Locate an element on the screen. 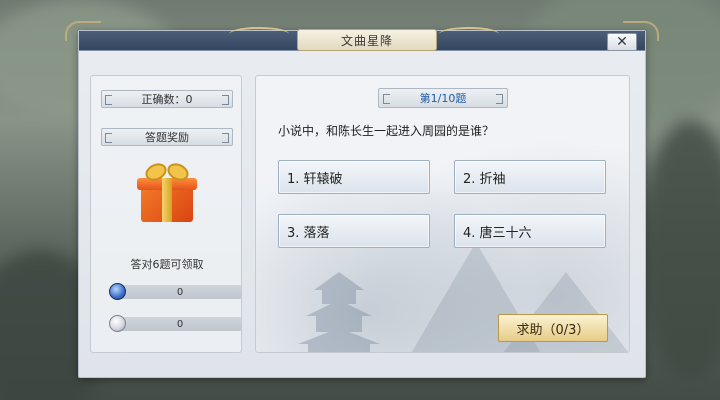 This screenshot has width=720, height=400. corner-ornament-right is located at coordinates (641, 31).